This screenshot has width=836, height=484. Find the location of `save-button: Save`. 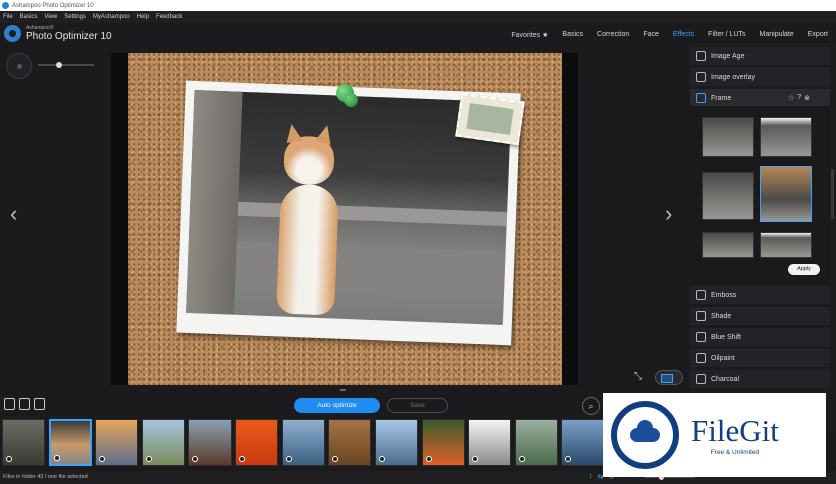

save-button: Save is located at coordinates (417, 405).